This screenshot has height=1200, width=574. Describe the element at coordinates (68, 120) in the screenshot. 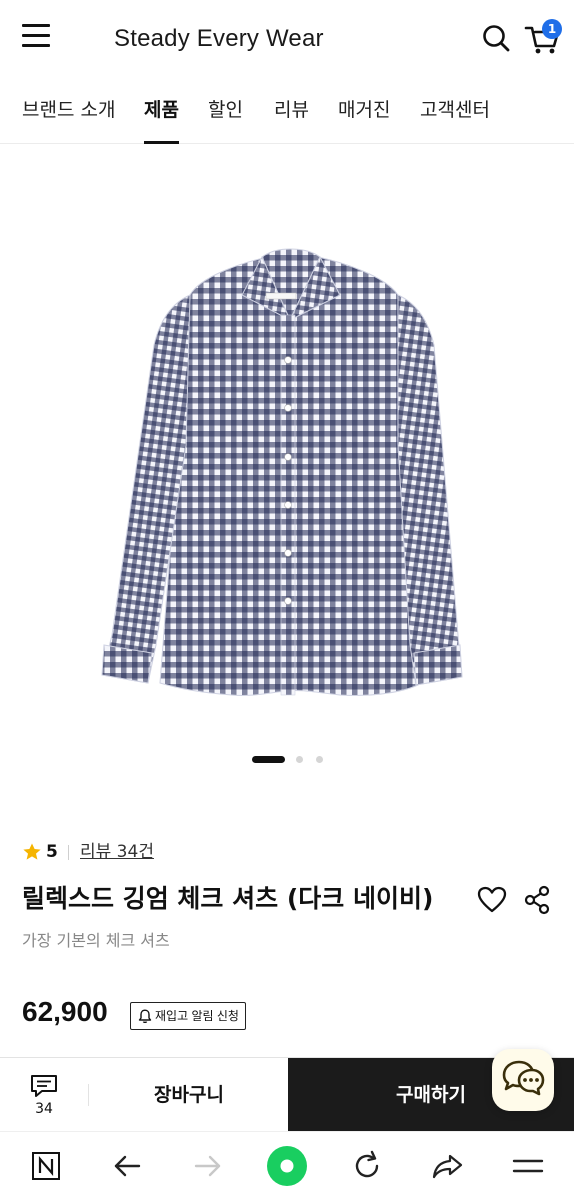

I see `tab-brand-intro: 브랜드 소개` at that location.